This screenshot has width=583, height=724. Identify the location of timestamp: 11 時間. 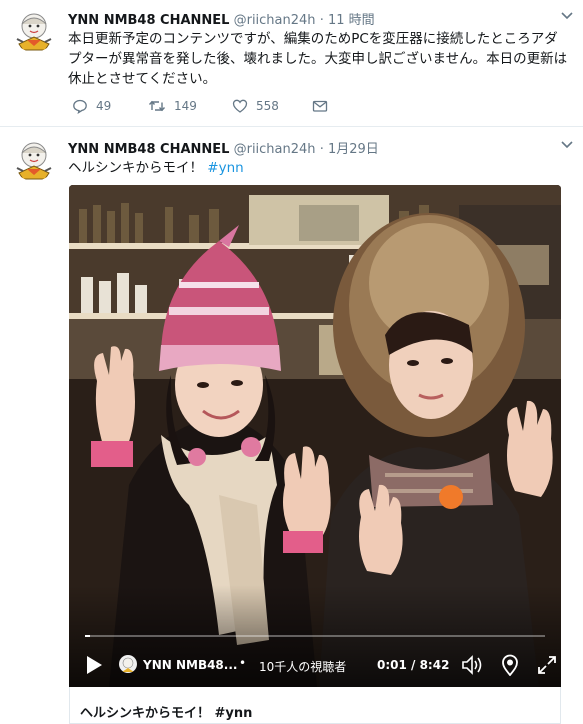
(351, 20).